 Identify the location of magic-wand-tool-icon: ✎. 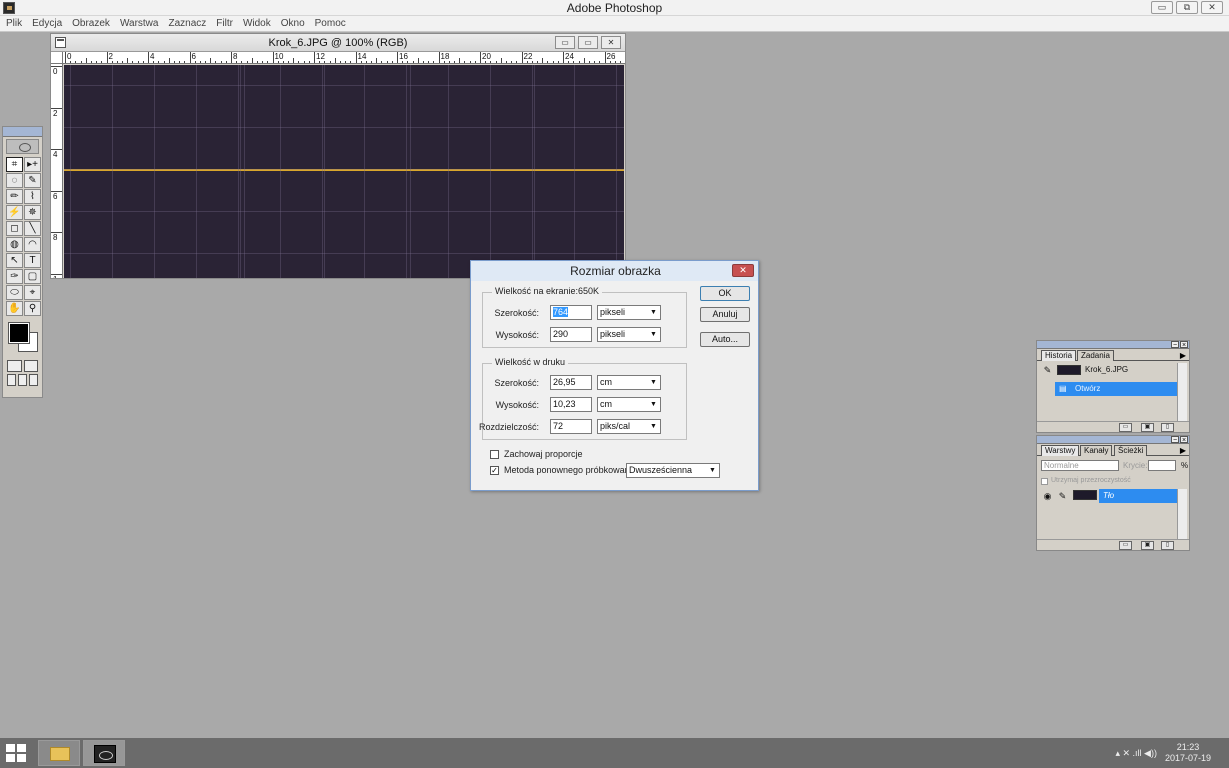
(32, 180).